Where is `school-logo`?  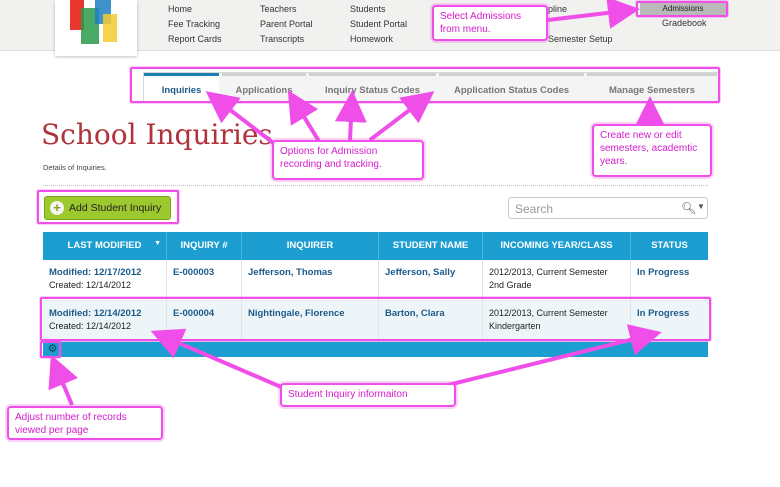
school-logo is located at coordinates (96, 28).